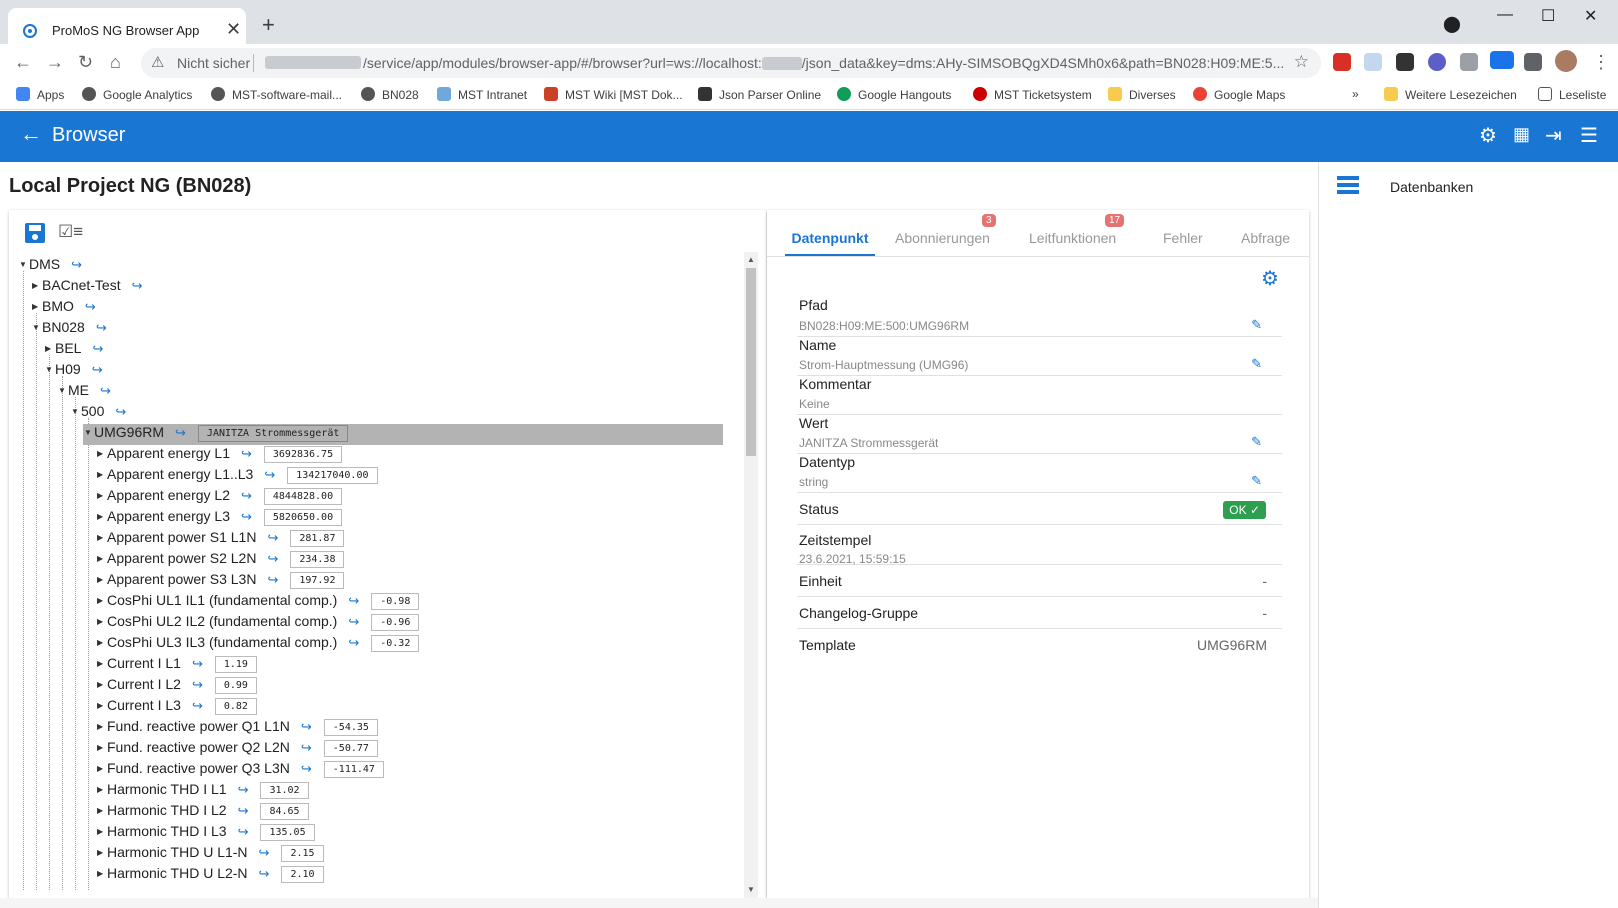 This screenshot has height=908, width=1618. I want to click on bookmark-mst-ticketsystem: MST Ticketsystem, so click(1032, 94).